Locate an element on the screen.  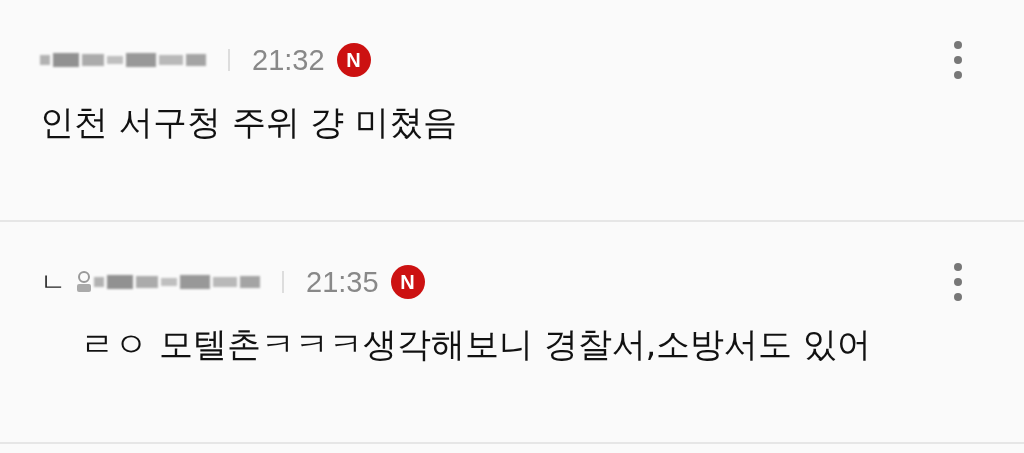
comment-text: 인천 서구청 주위 걍 미쳤음 is located at coordinates (249, 122).